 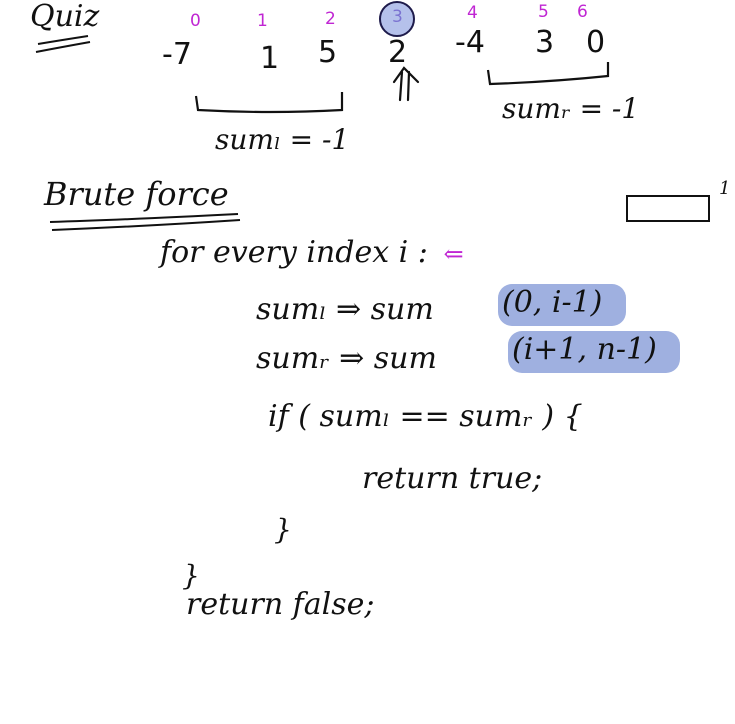 What do you see at coordinates (63, 44) in the screenshot?
I see `title-underline` at bounding box center [63, 44].